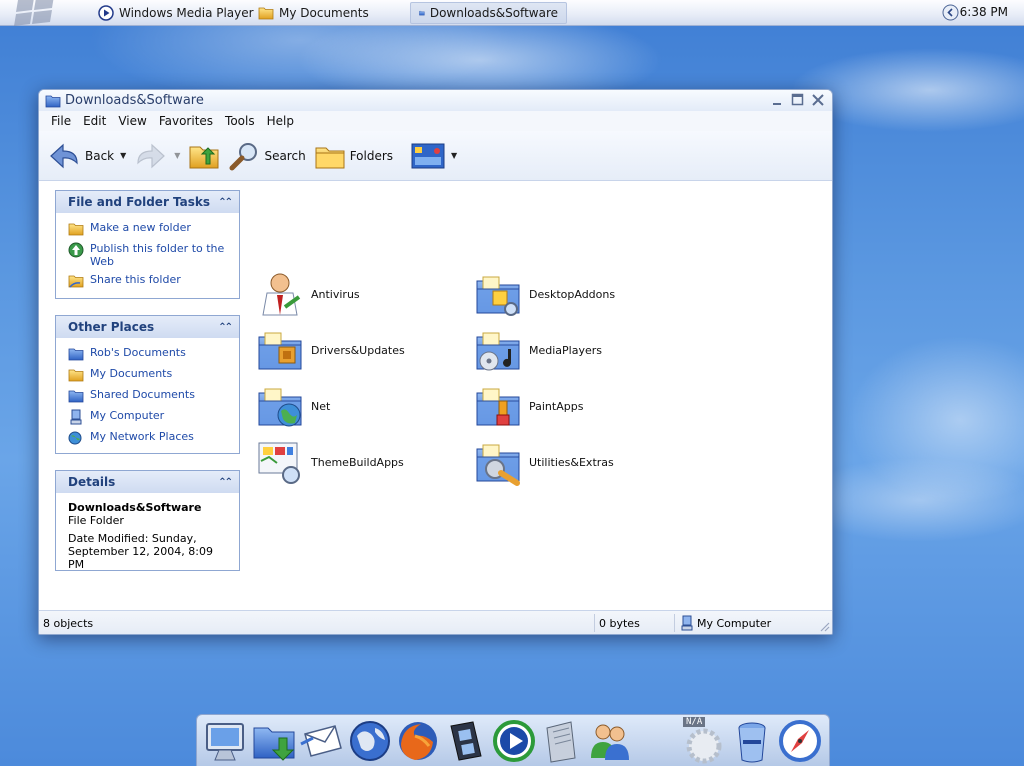 The height and width of the screenshot is (766, 1024). I want to click on back-button: Back ▼, so click(86, 156).